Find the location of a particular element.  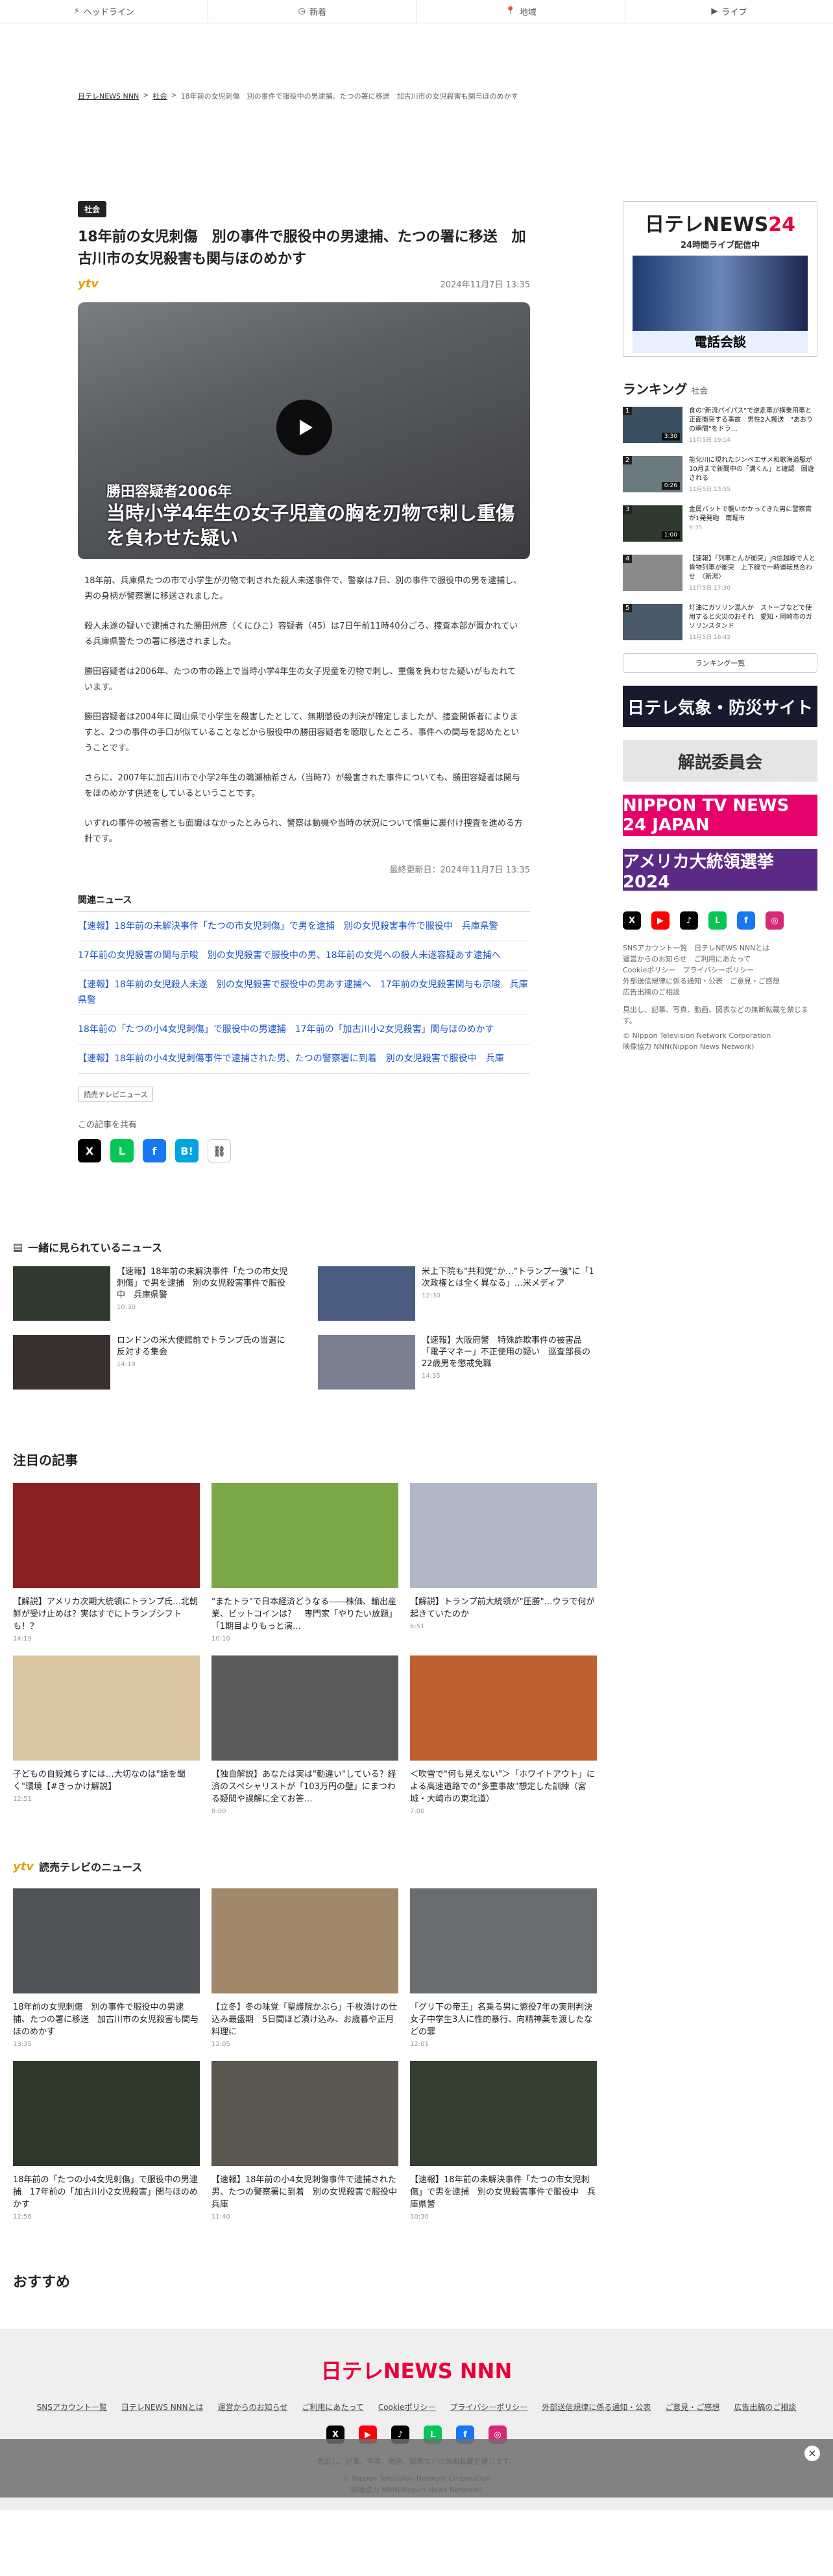

link-share-icon: ⛓ is located at coordinates (219, 1150).